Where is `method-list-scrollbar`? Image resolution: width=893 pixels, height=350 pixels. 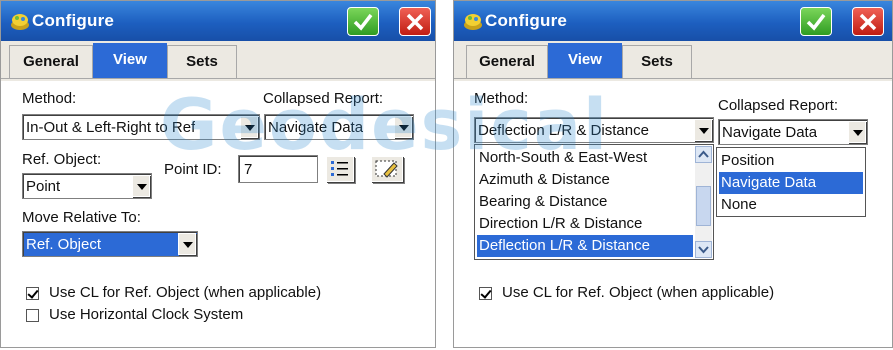
method-list-scrollbar is located at coordinates (703, 202).